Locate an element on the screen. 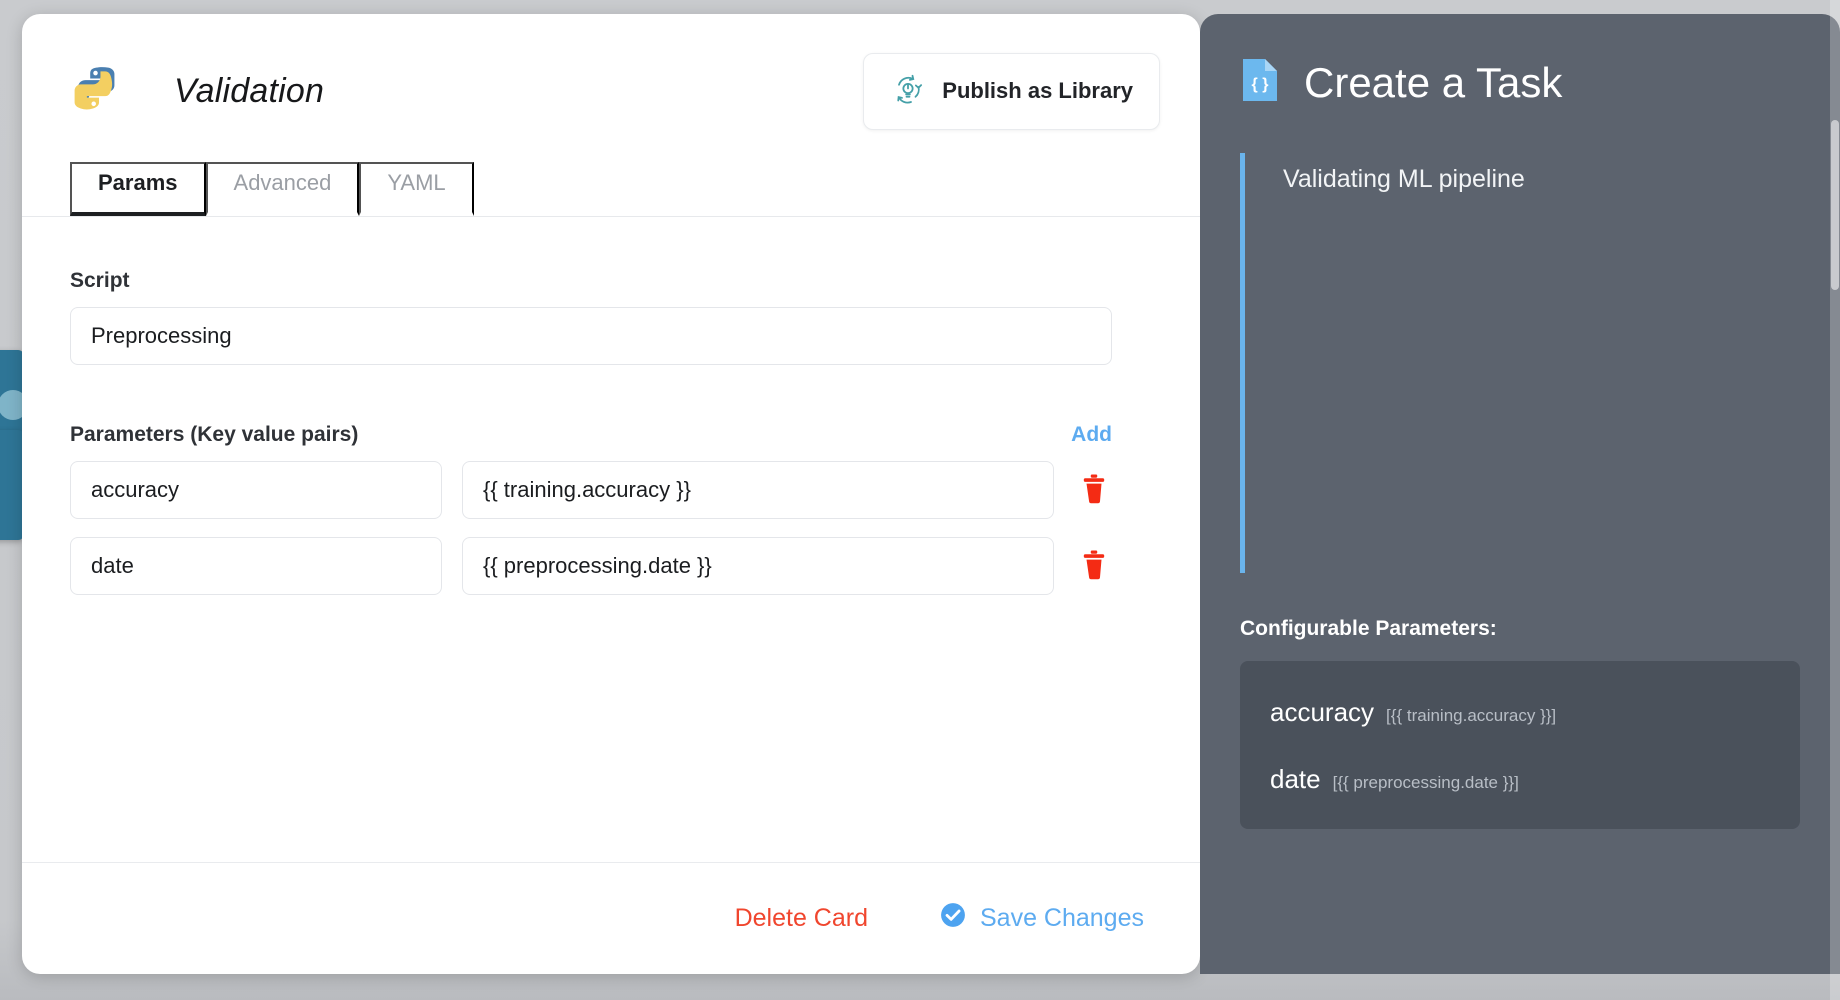  check-circle-icon is located at coordinates (953, 918).